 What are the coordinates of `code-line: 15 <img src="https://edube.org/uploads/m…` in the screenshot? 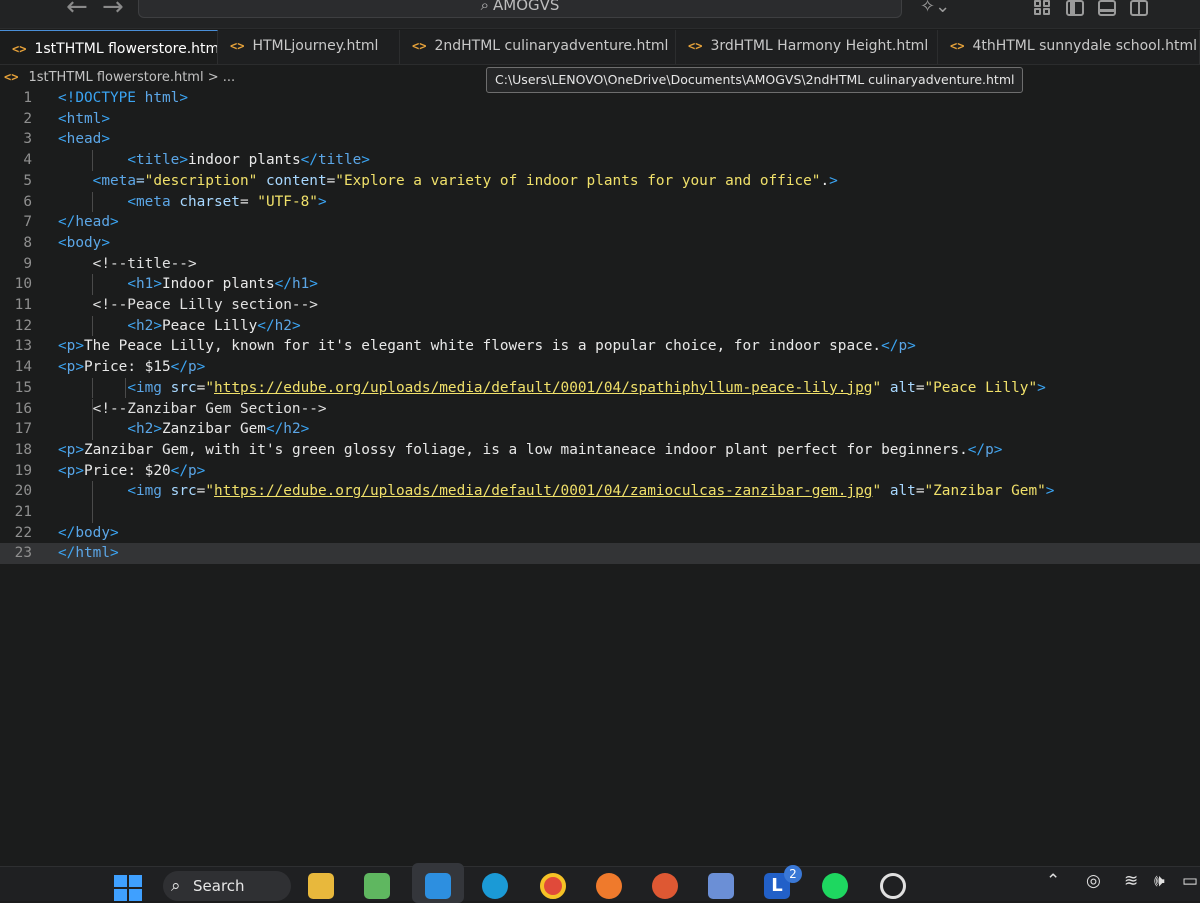 It's located at (600, 388).